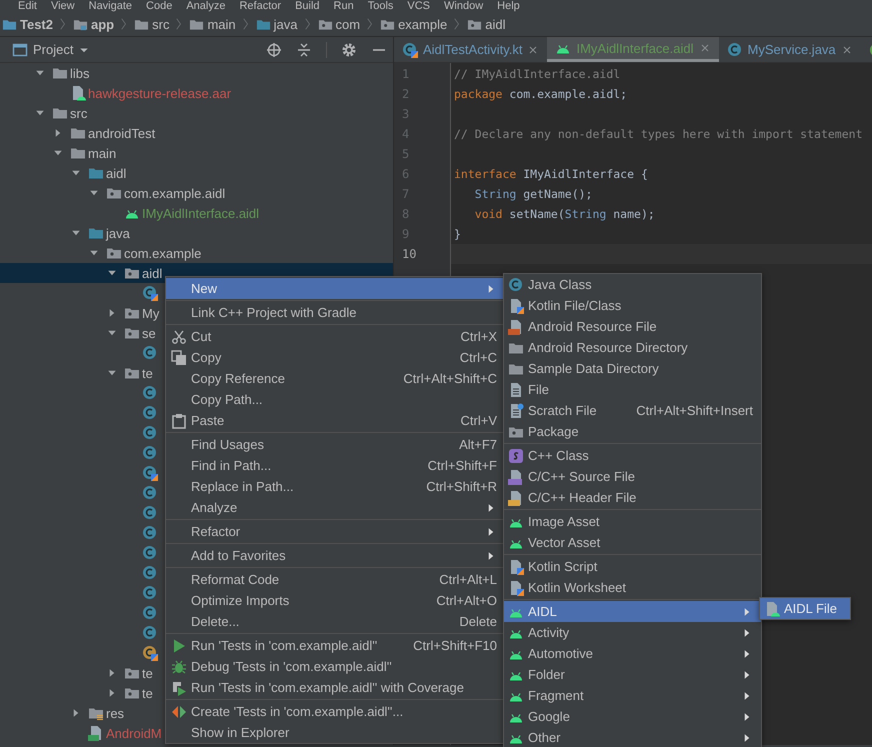  I want to click on code-line: // IMyAidlInterface.aidl, so click(537, 74).